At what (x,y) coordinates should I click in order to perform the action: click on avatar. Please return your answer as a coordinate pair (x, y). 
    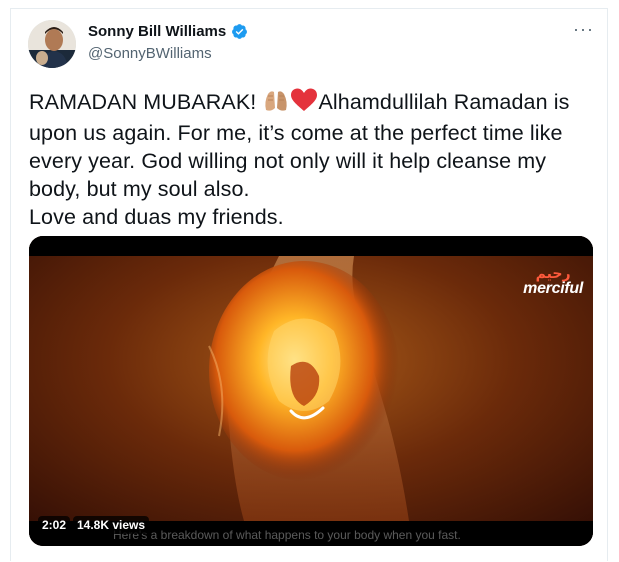
    Looking at the image, I should click on (52, 44).